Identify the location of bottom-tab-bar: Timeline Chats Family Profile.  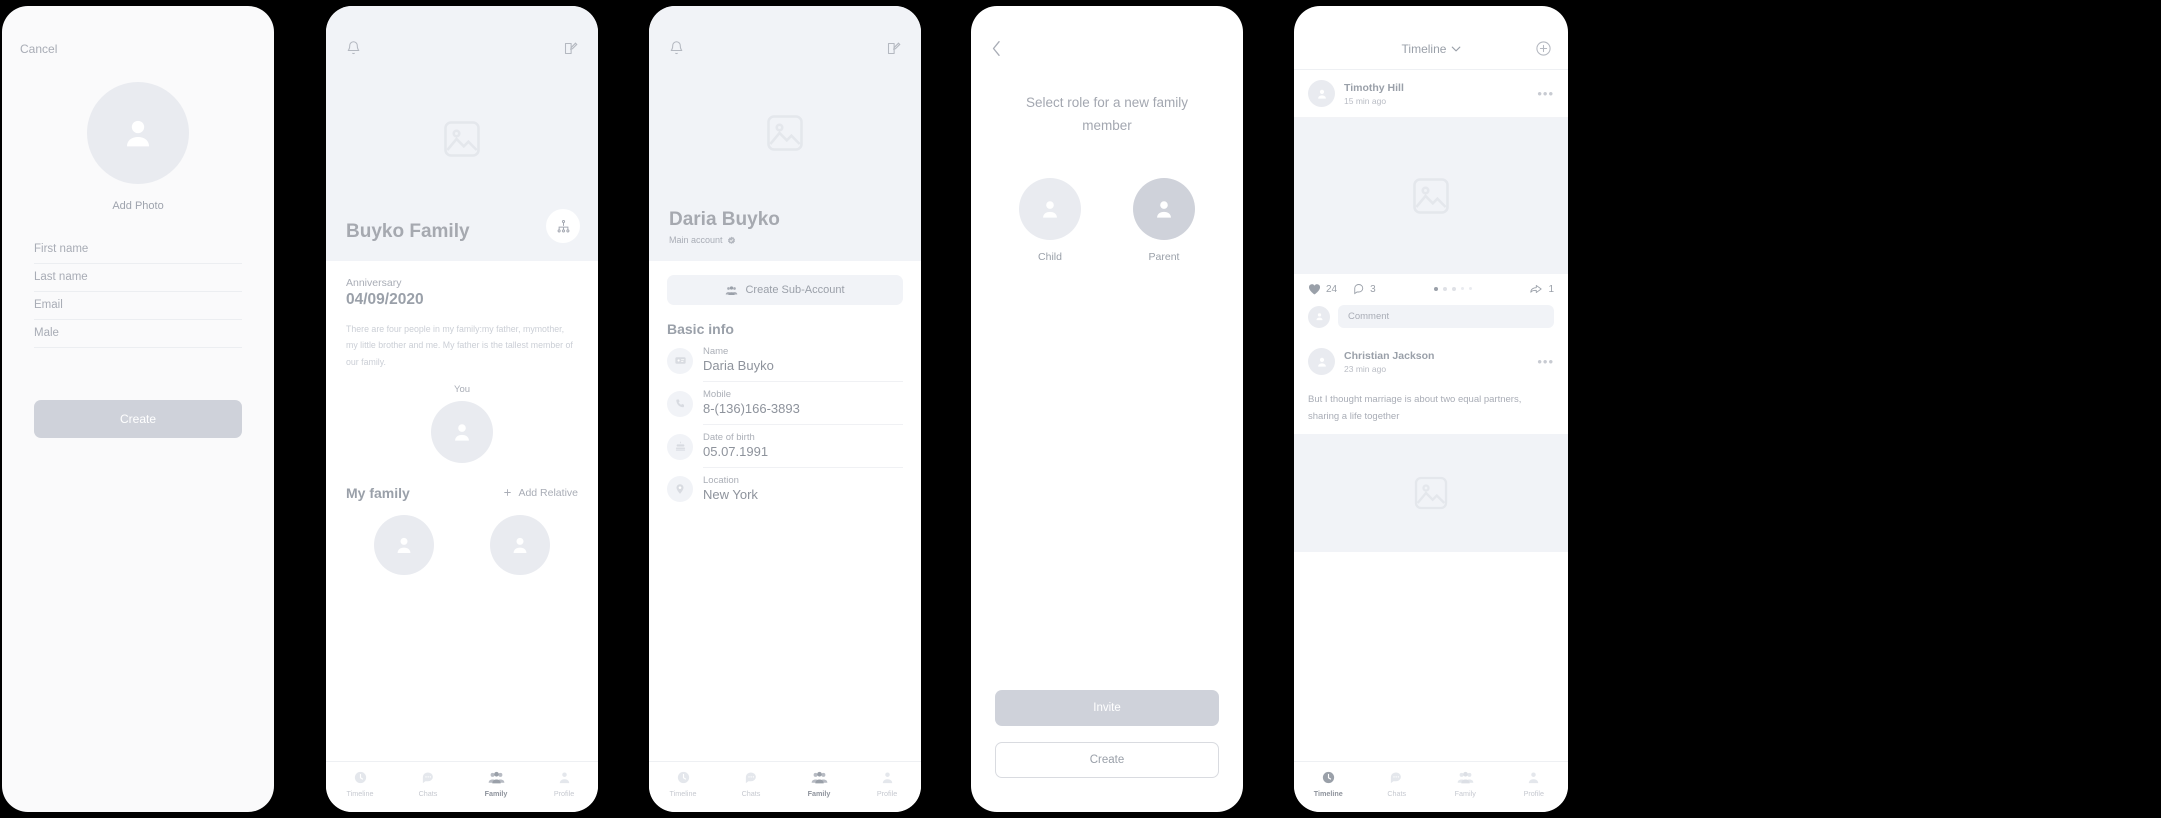
(785, 786).